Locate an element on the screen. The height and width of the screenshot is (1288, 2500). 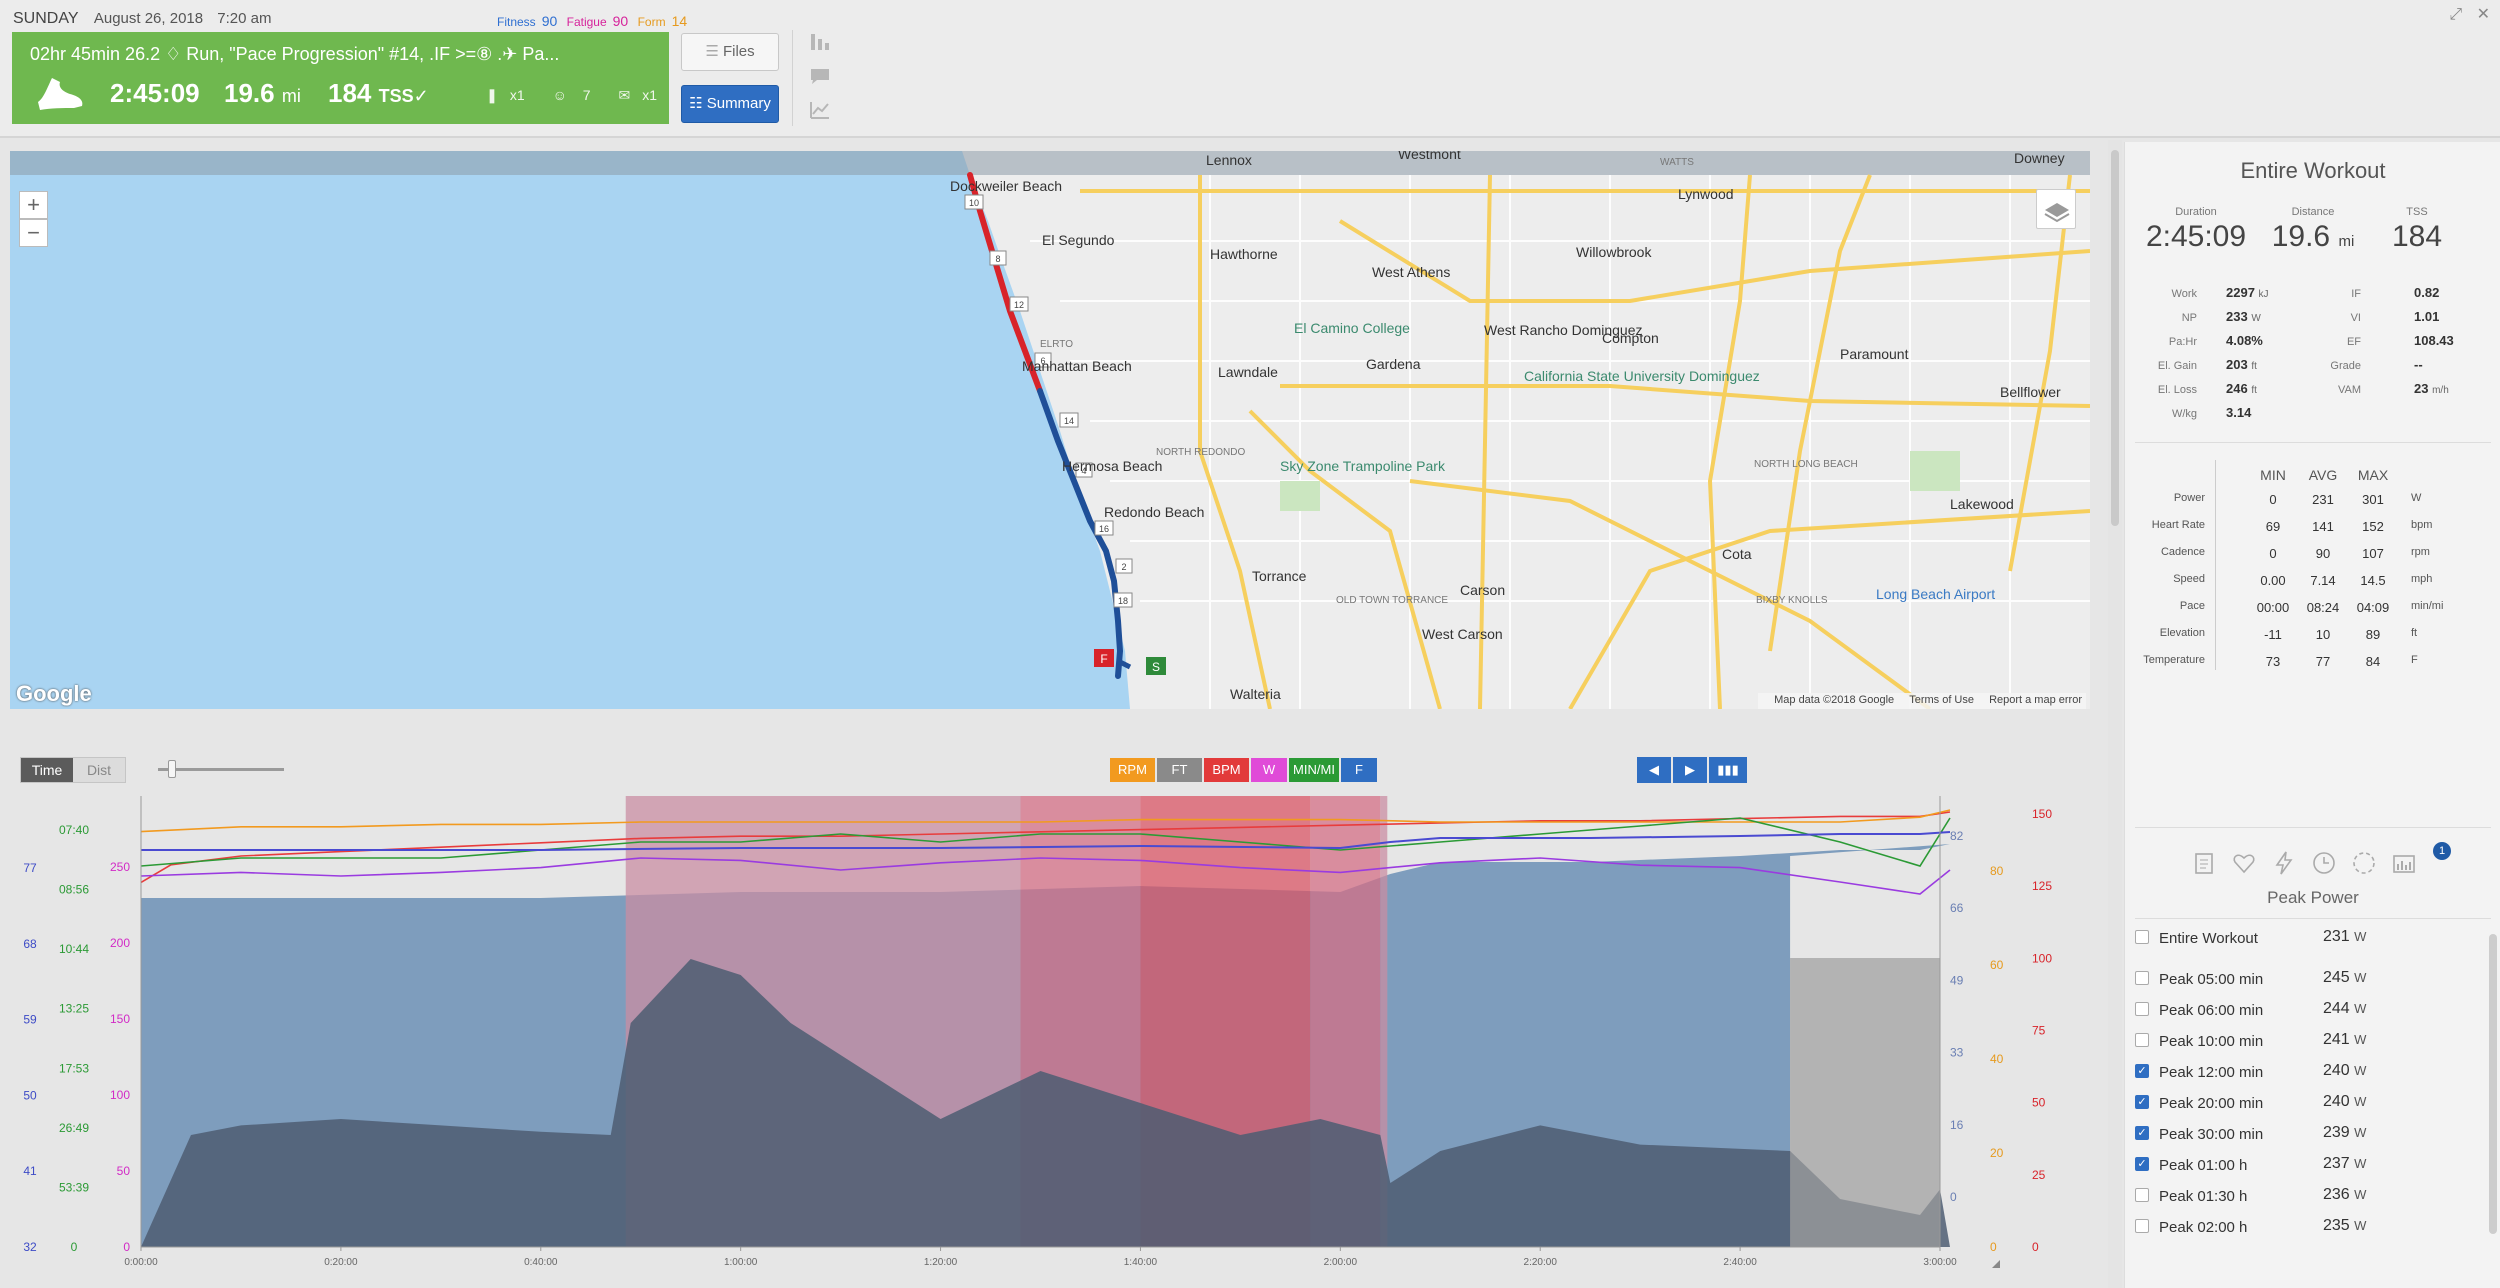
grade-label: Grade is located at coordinates (2345, 366).